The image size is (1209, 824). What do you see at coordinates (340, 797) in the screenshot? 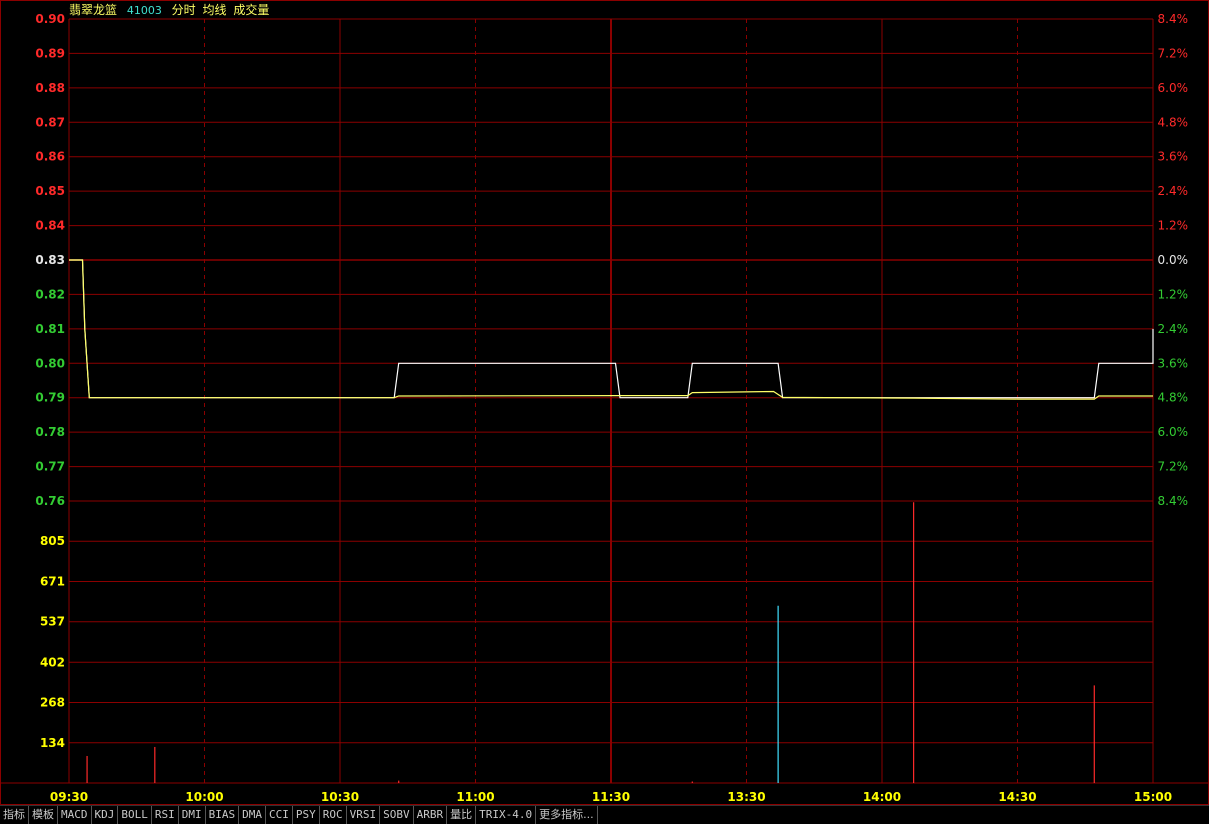
I see `time-tick-label: 10:30` at bounding box center [340, 797].